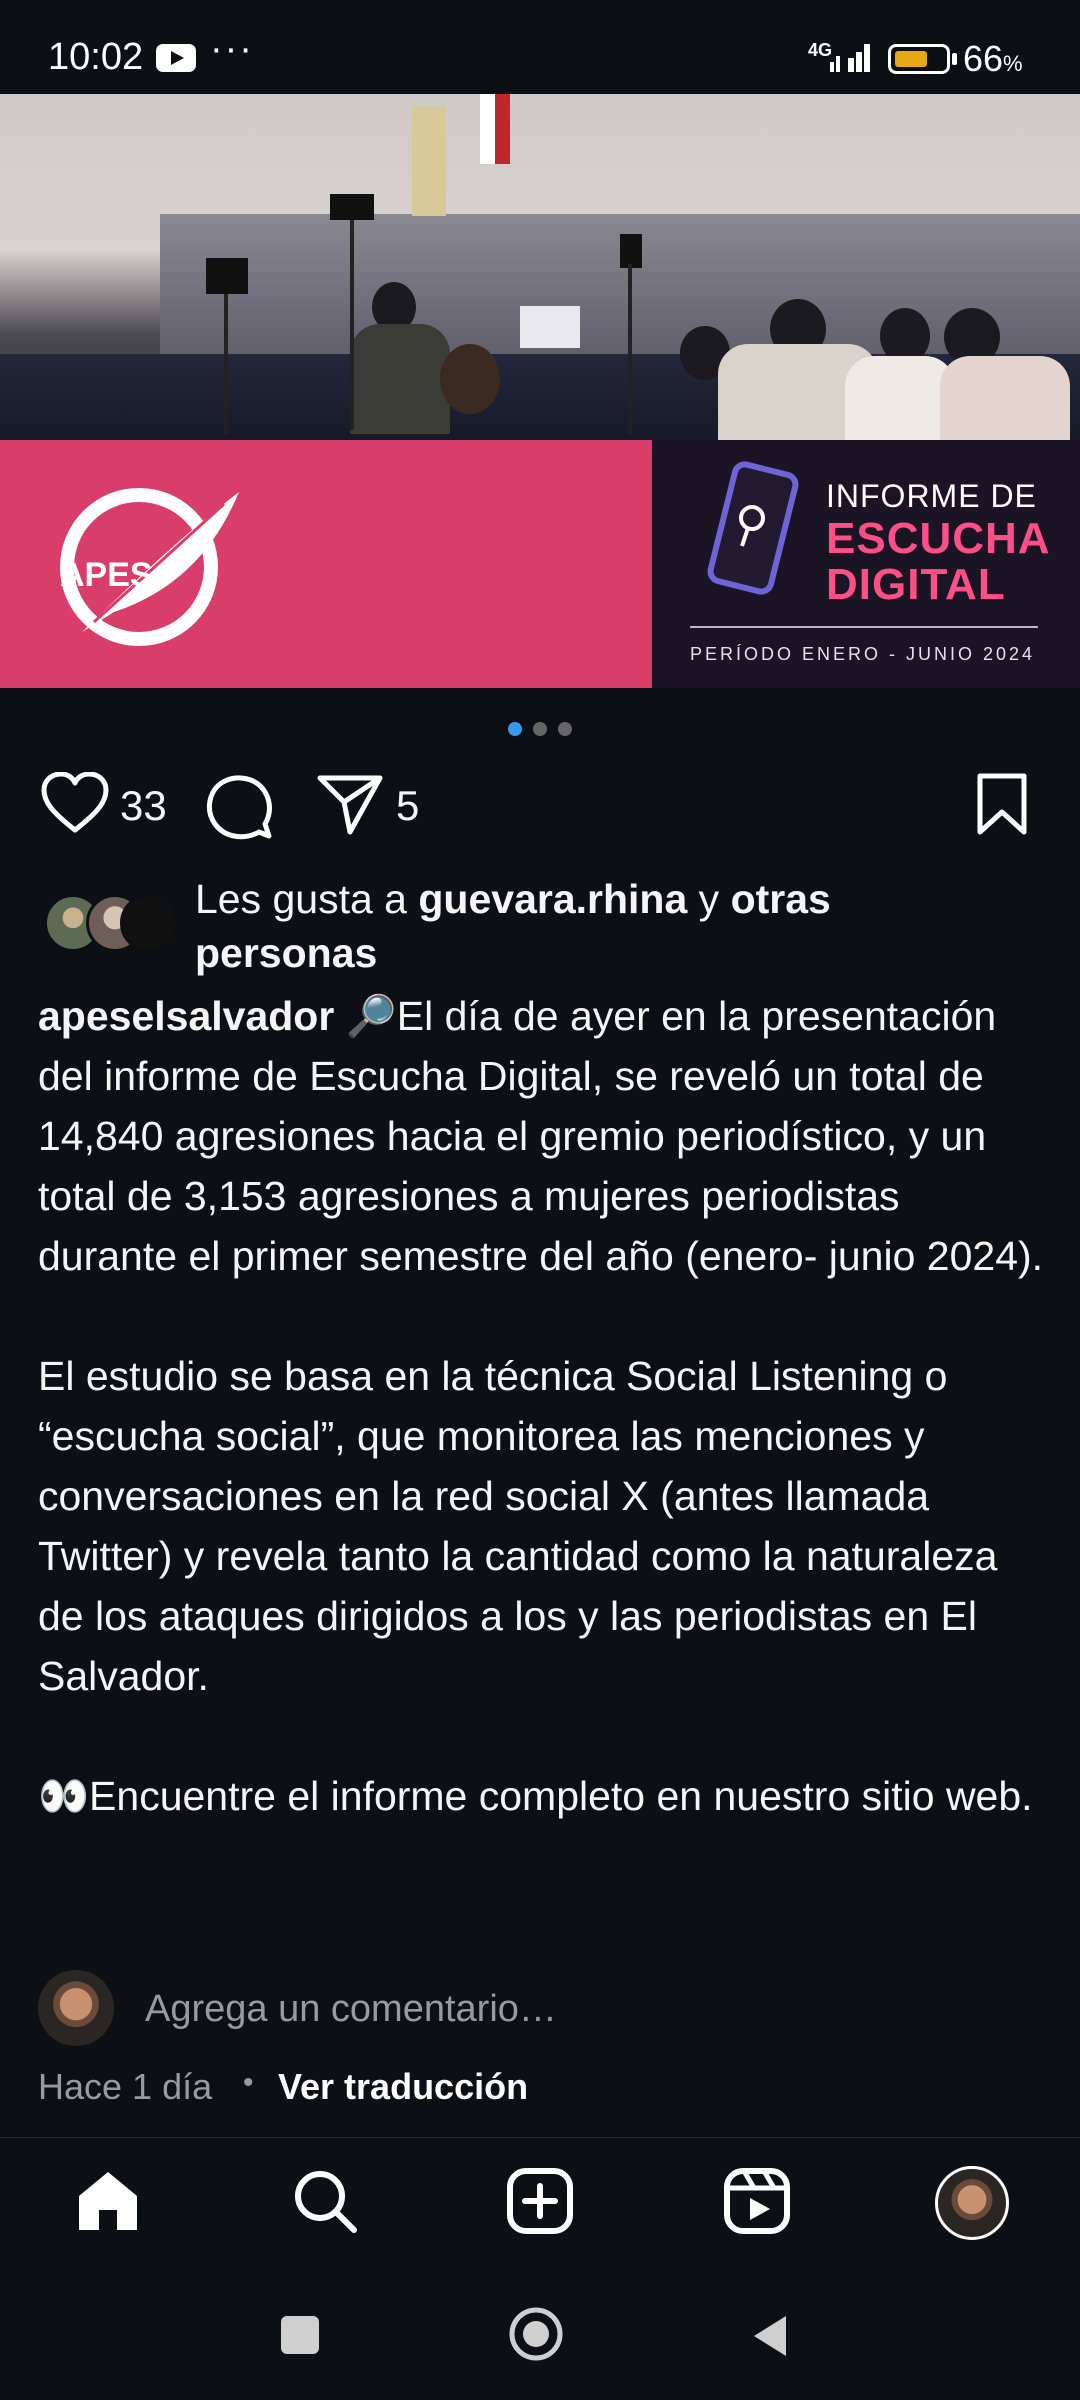 Image resolution: width=1080 pixels, height=2400 pixels. I want to click on reels-icon, so click(757, 2201).